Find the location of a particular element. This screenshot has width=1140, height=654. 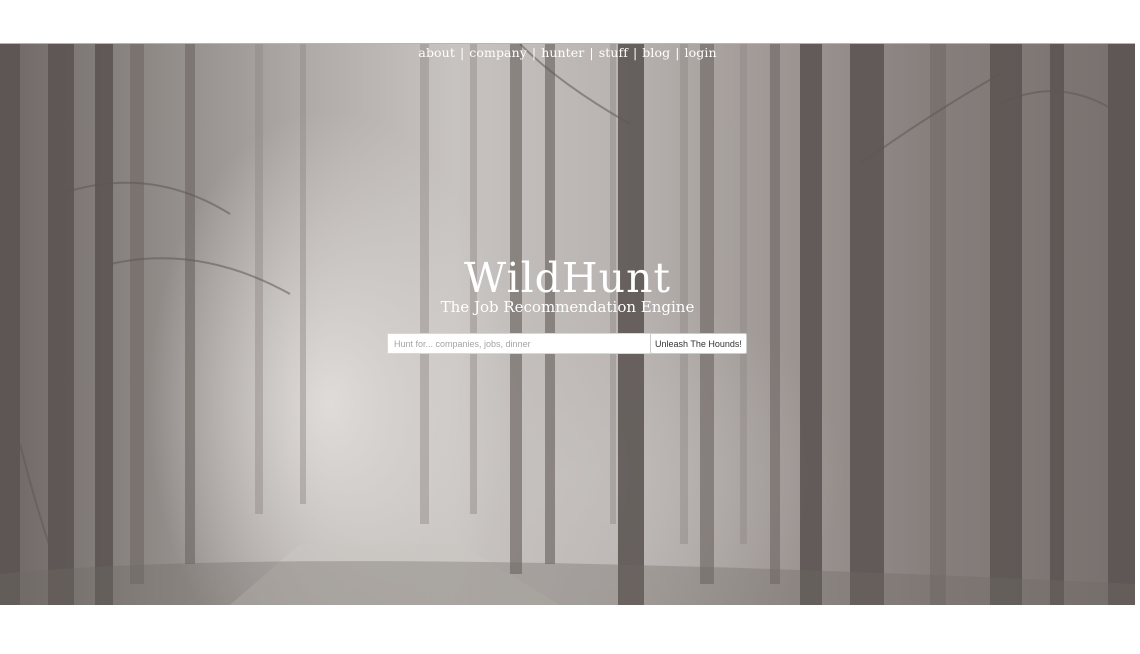

nav-link-company: company is located at coordinates (498, 52).